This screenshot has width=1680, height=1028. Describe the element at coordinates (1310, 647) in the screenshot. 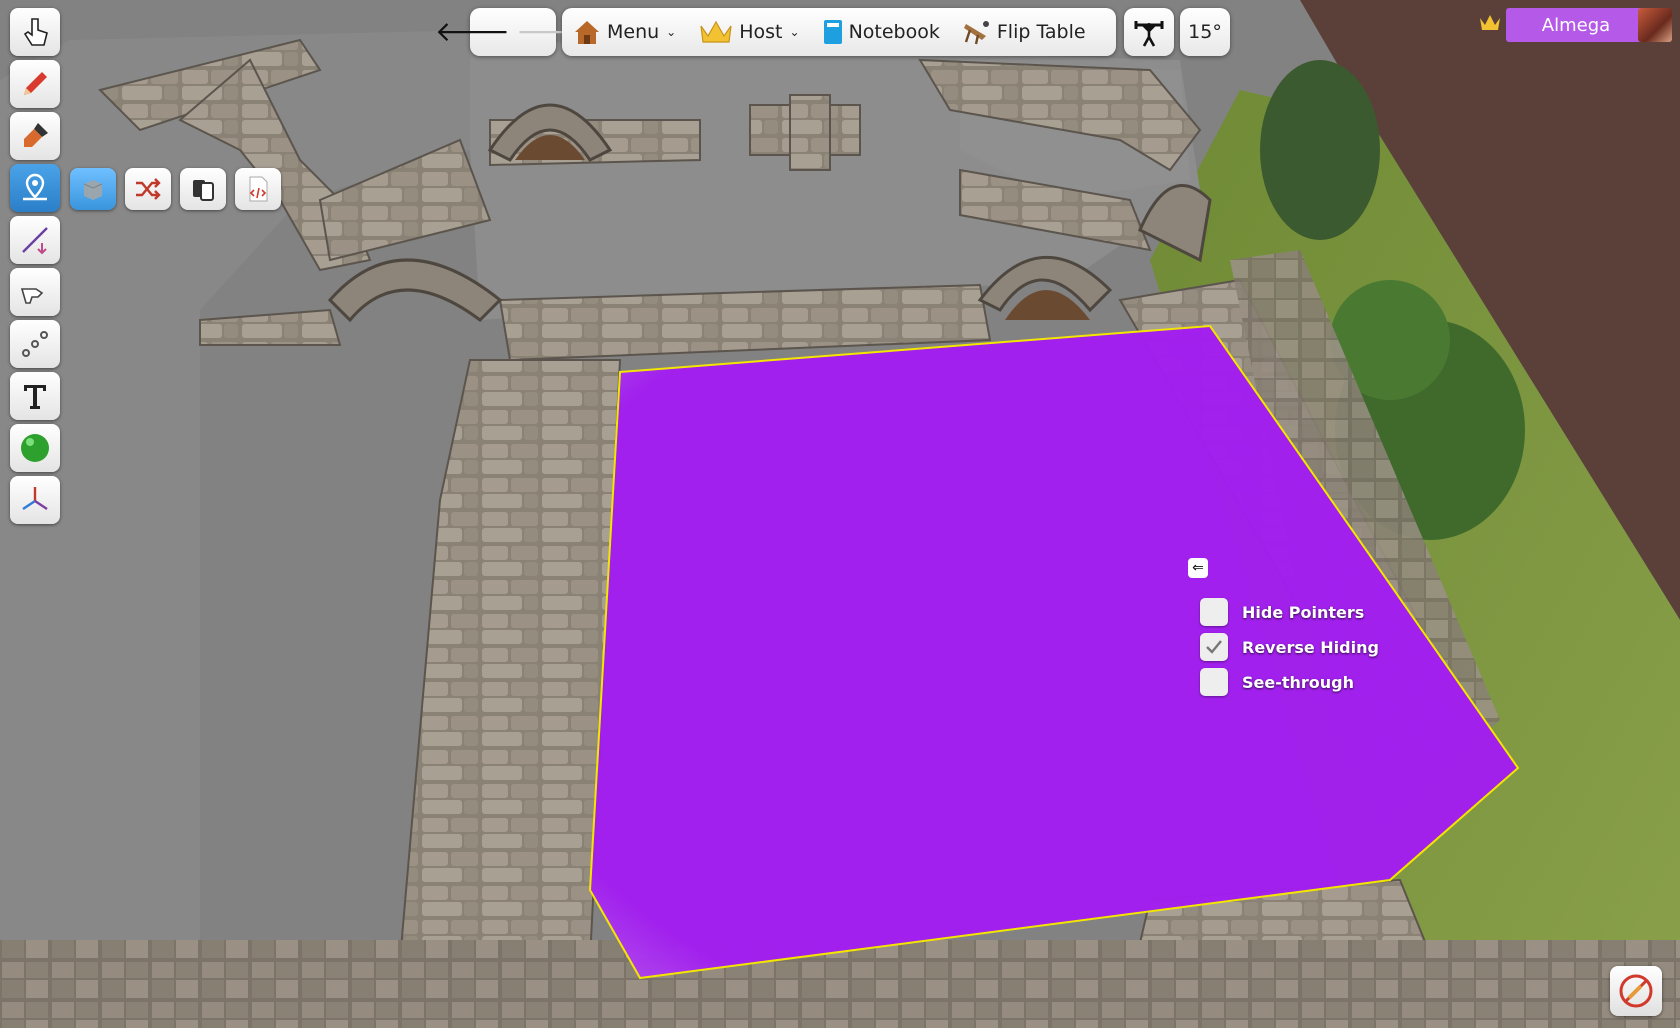

I see `reverse-hiding-label: Reverse Hiding` at that location.